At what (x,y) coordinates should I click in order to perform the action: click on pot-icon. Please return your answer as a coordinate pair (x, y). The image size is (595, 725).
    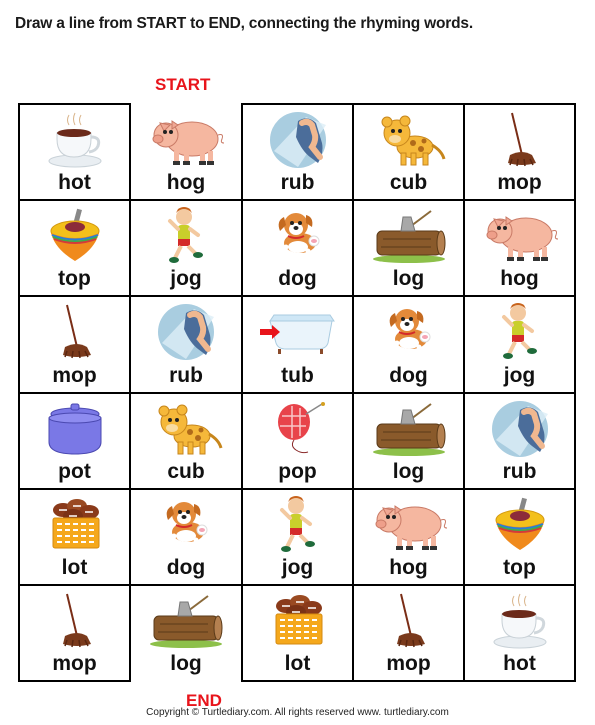
    Looking at the image, I should click on (75, 429).